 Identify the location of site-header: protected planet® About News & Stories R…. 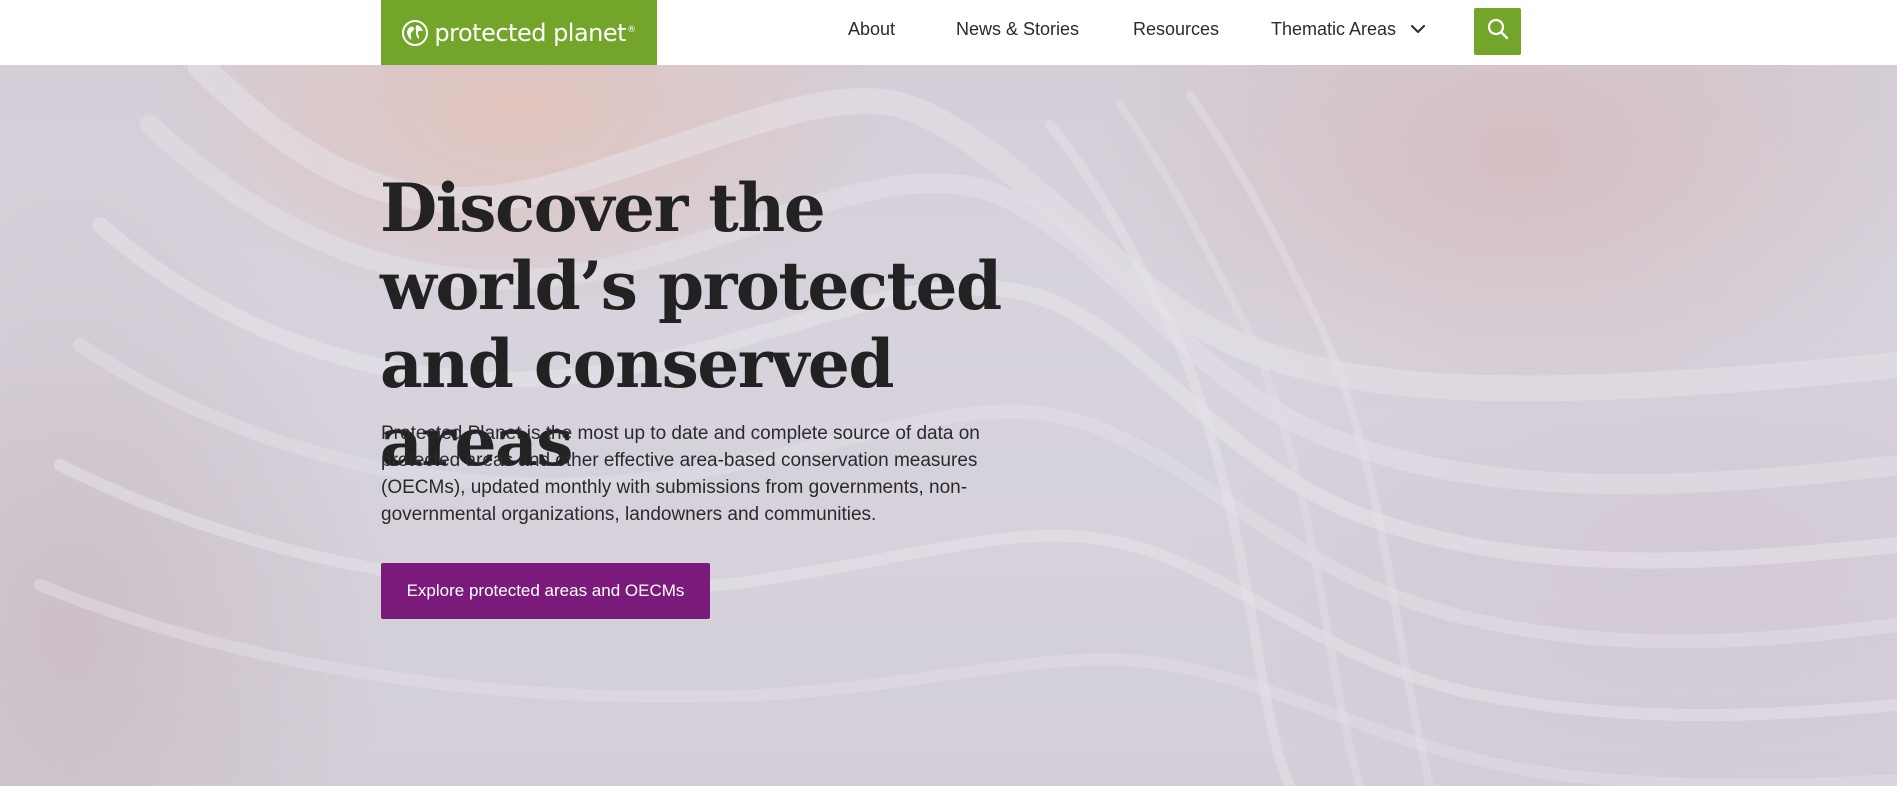
(948, 32).